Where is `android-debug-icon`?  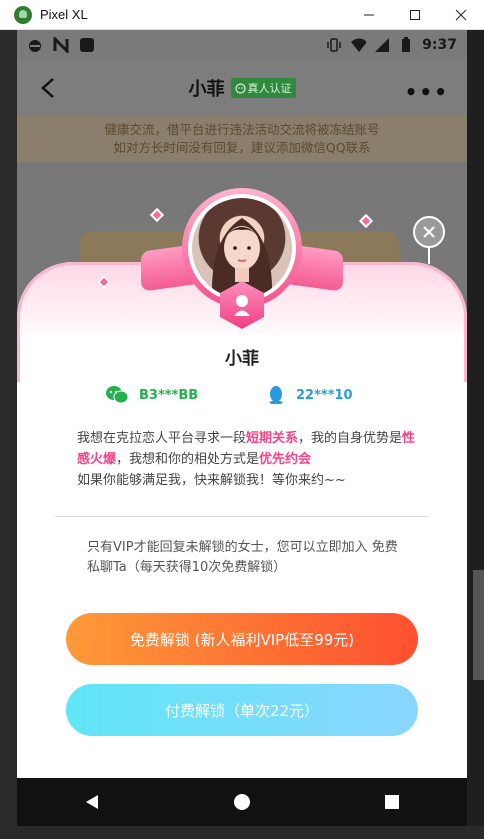 android-debug-icon is located at coordinates (35, 45).